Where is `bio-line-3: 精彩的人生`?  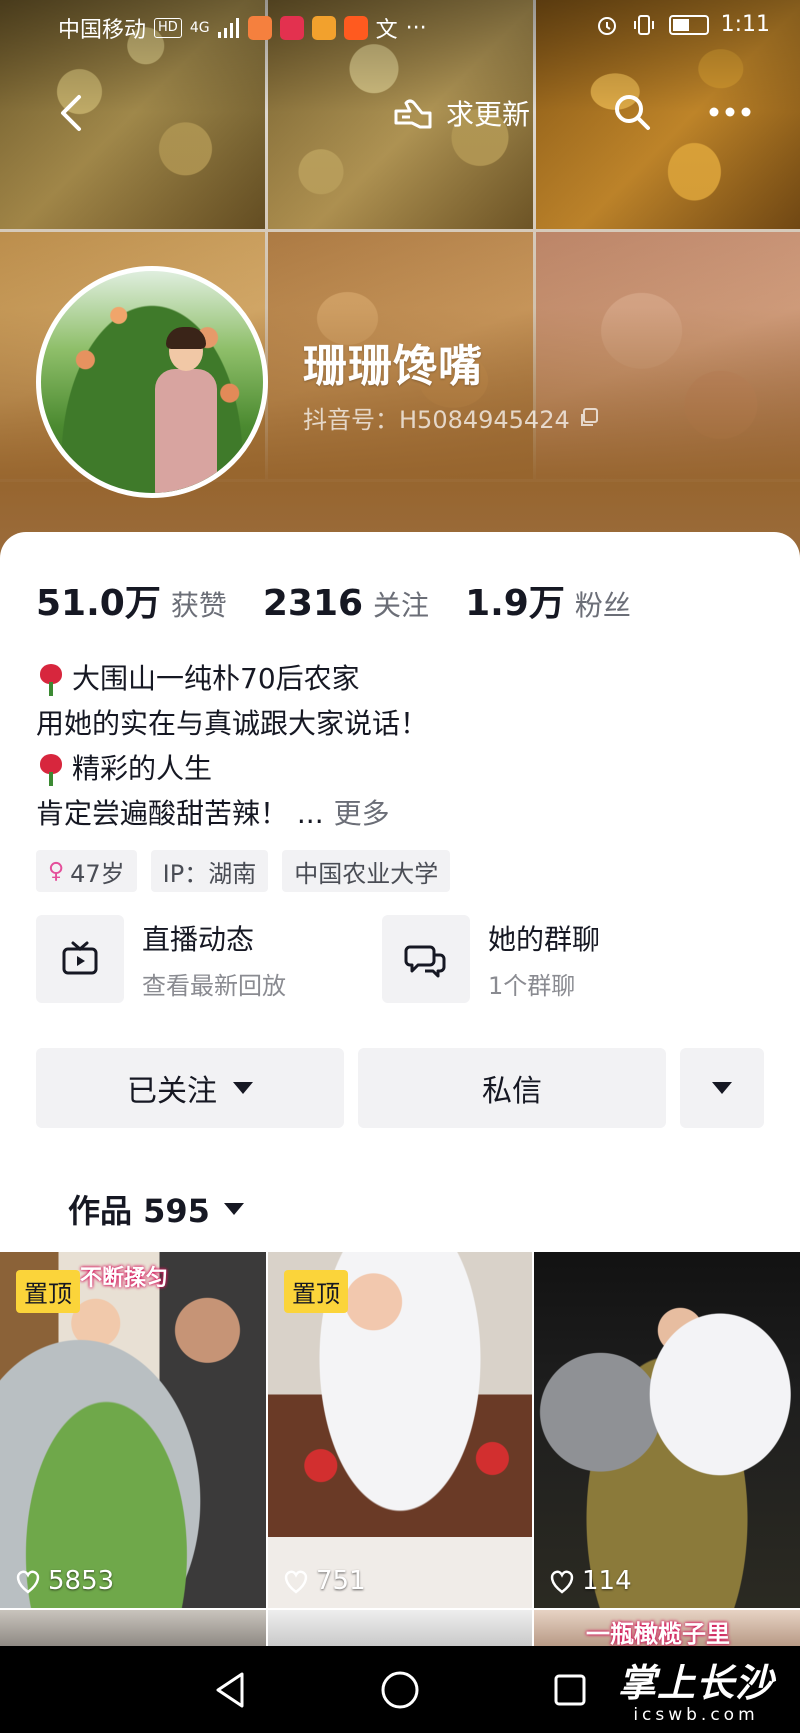
bio-line-3: 精彩的人生 is located at coordinates (232, 768).